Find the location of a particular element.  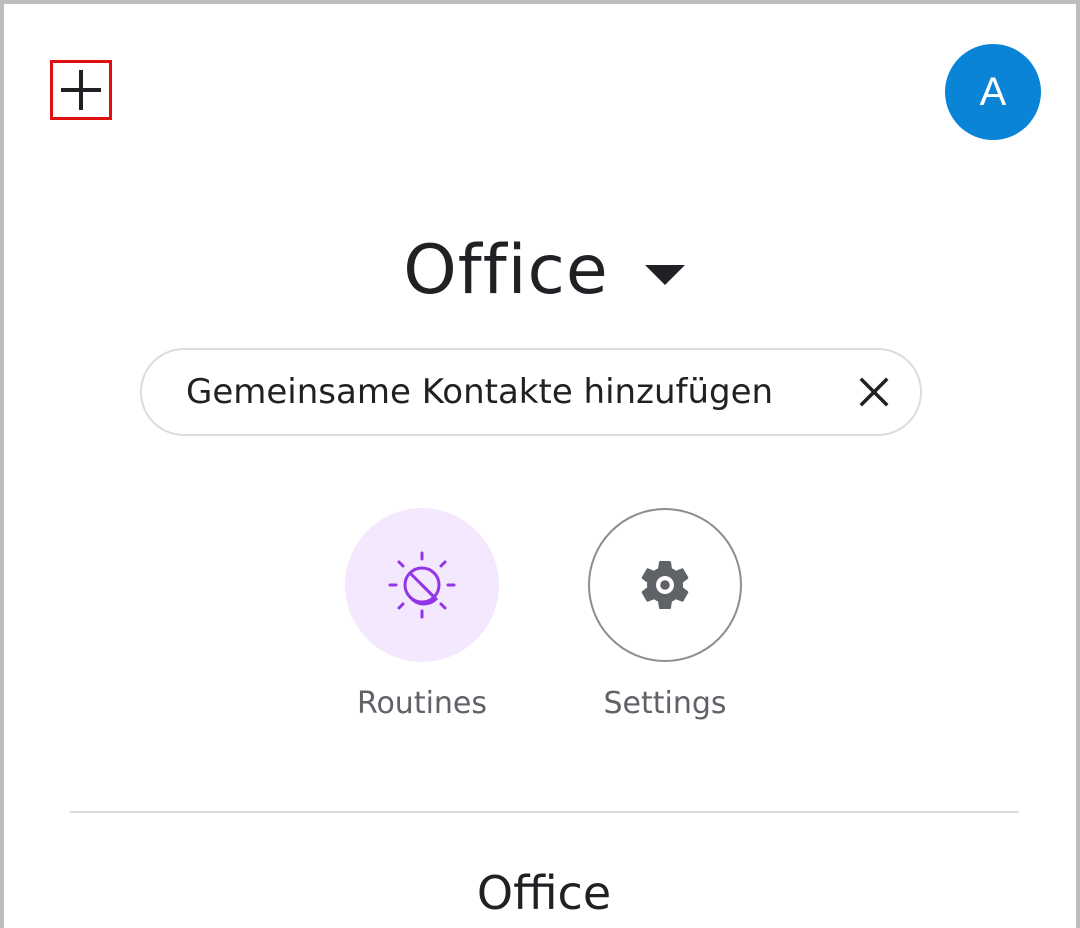

routines-icon is located at coordinates (422, 585).